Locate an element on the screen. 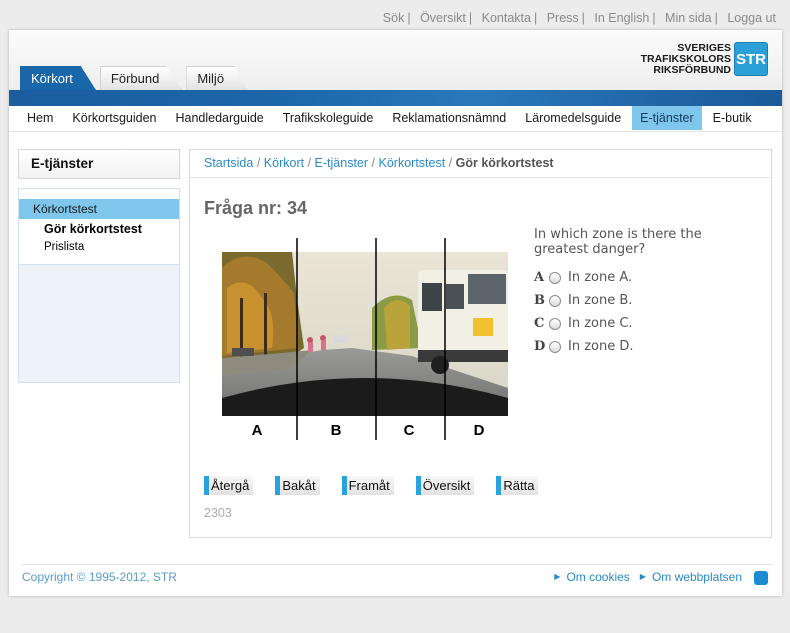  utility-link-kontakta: Kontakta is located at coordinates (506, 18).